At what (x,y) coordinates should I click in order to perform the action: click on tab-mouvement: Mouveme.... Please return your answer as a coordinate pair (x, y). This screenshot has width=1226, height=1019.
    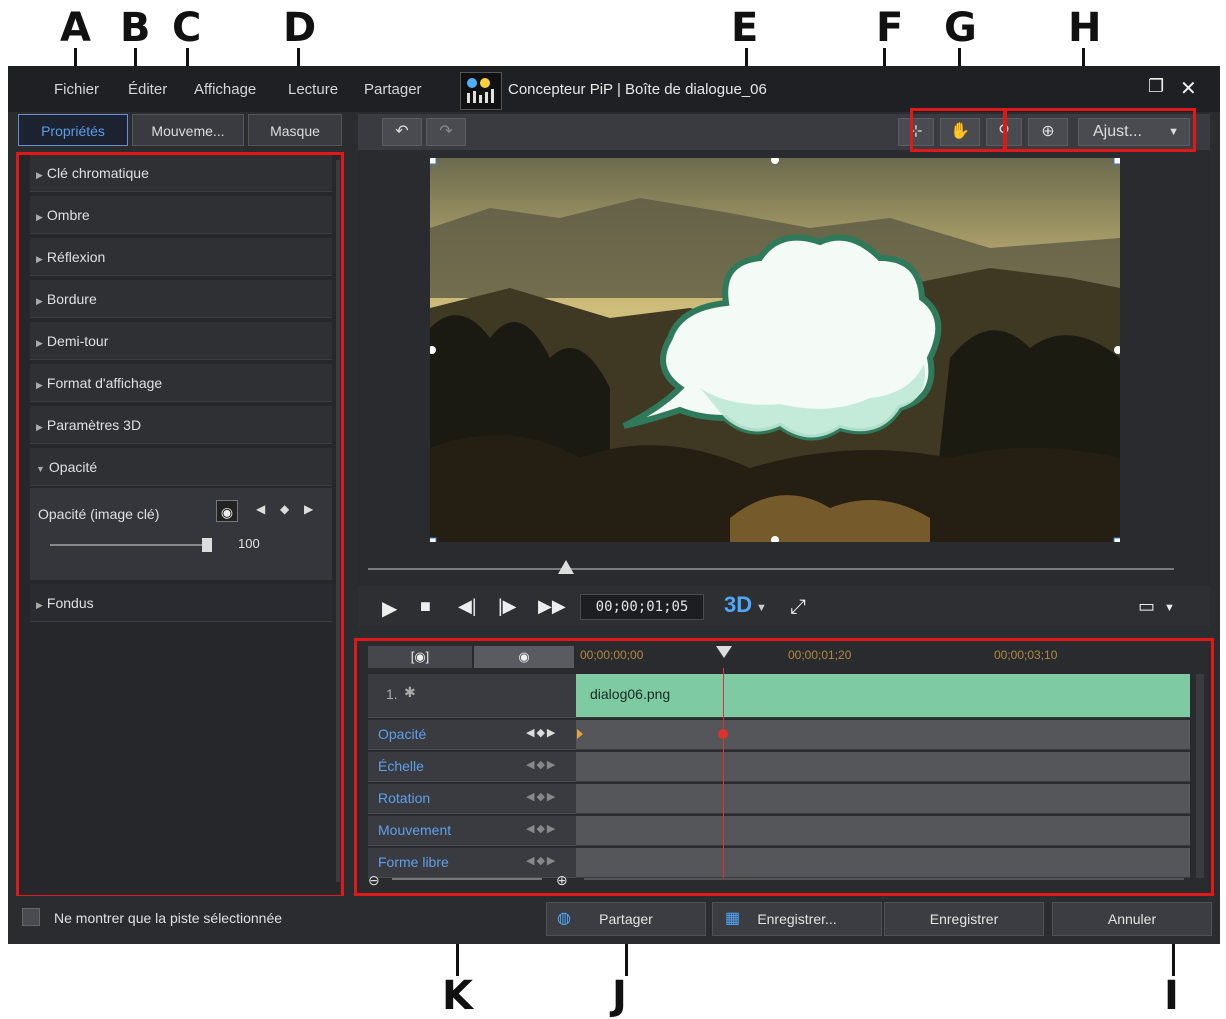
    Looking at the image, I should click on (188, 130).